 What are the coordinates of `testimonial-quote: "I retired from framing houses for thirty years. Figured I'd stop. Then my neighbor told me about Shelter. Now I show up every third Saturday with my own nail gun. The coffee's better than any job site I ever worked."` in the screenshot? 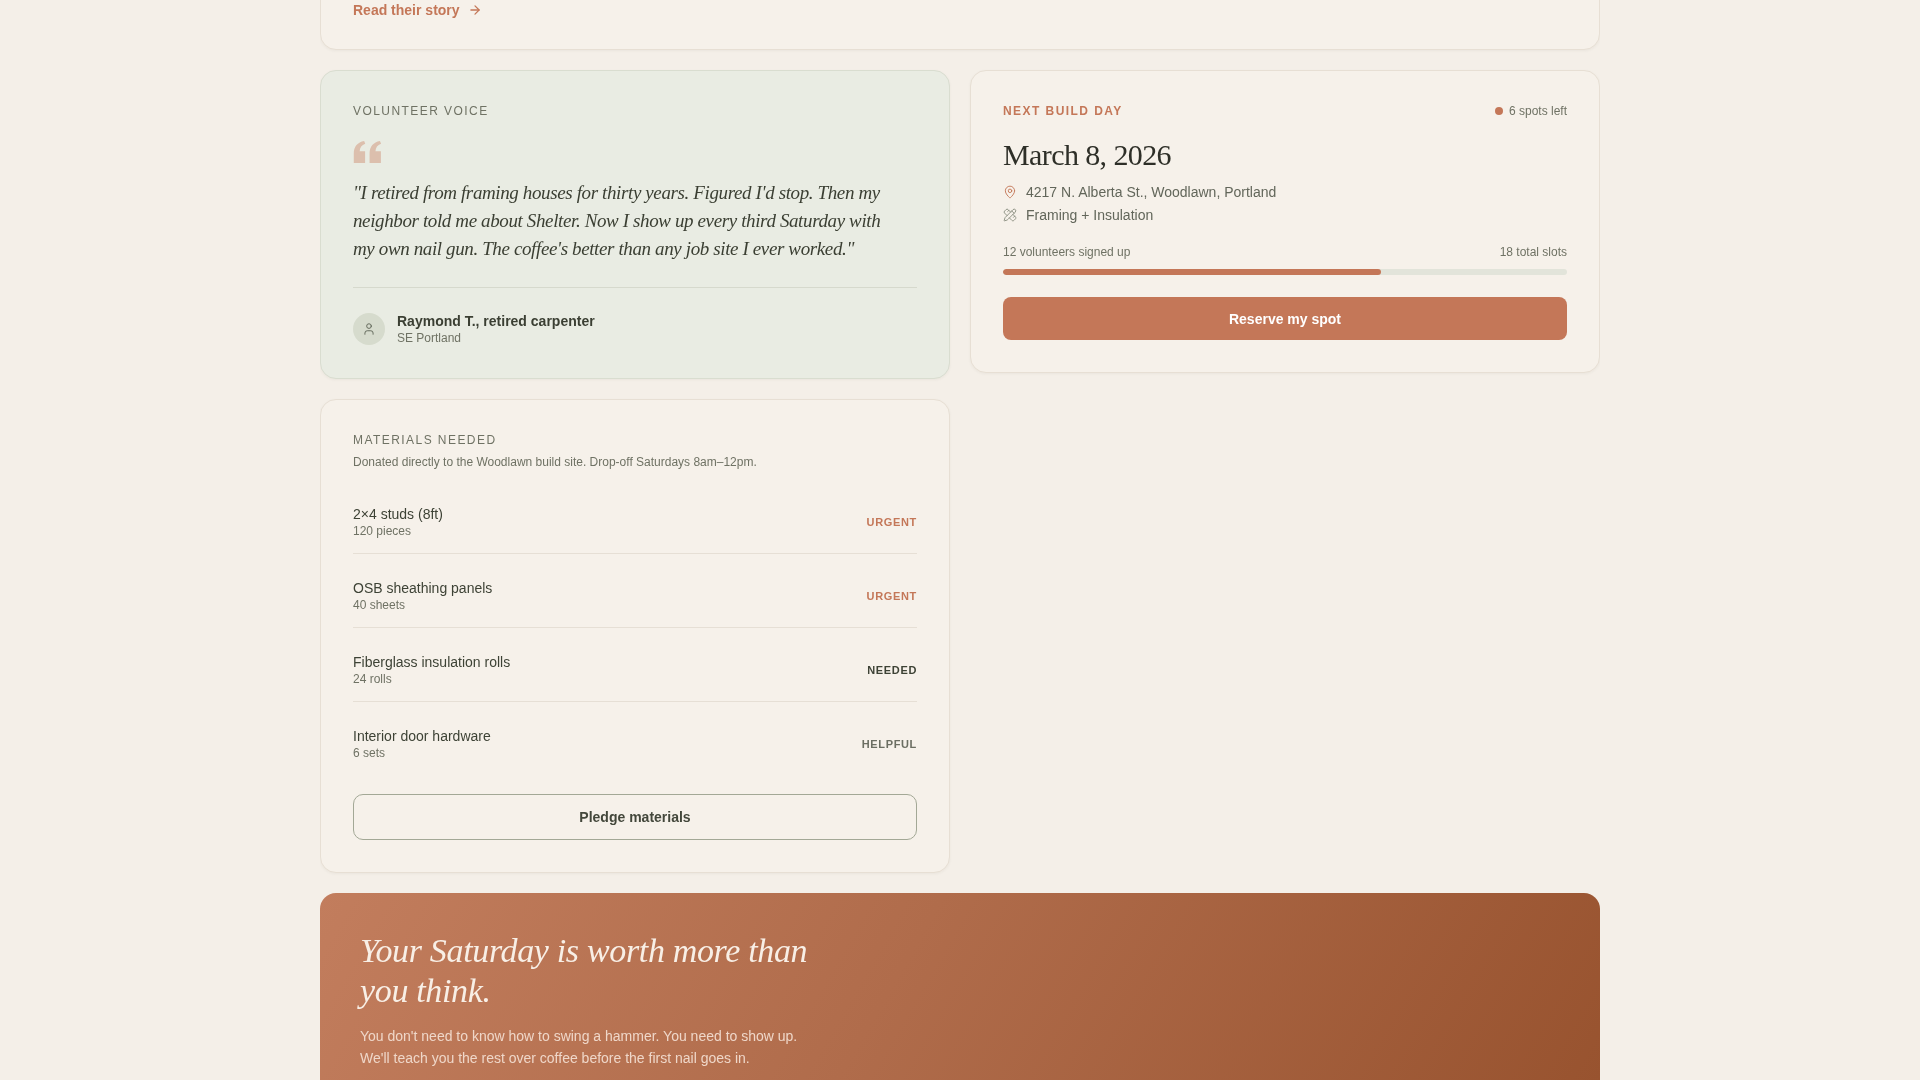 It's located at (617, 221).